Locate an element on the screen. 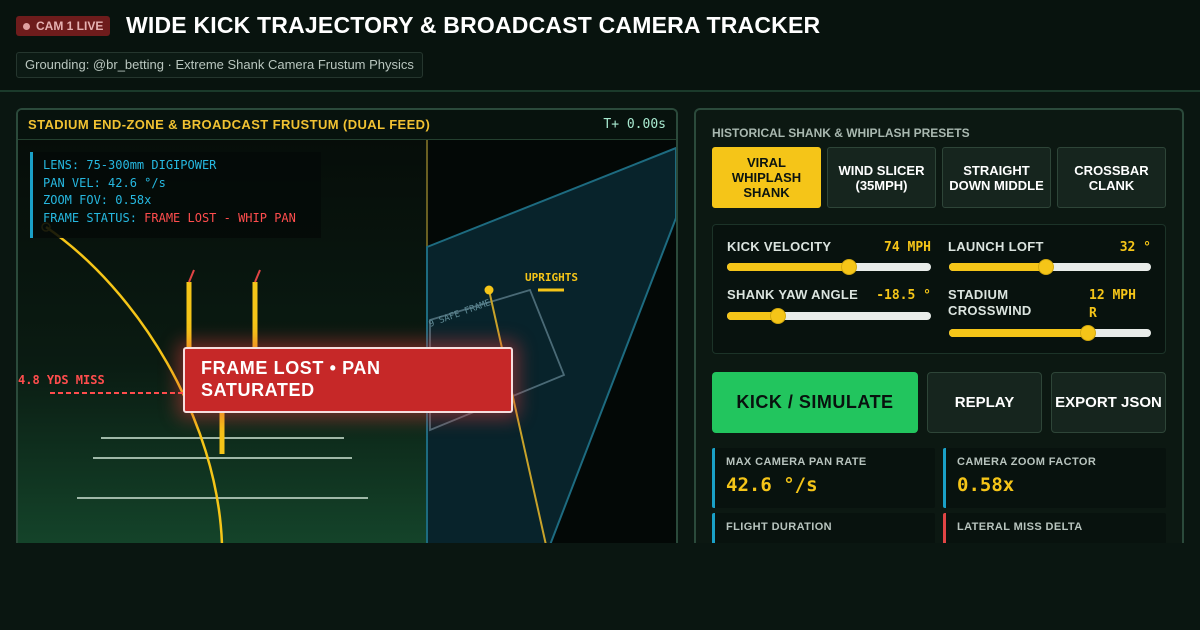 The height and width of the screenshot is (630, 1200). metric-flight-duration-label: FLIGHT DURATION is located at coordinates (779, 527).